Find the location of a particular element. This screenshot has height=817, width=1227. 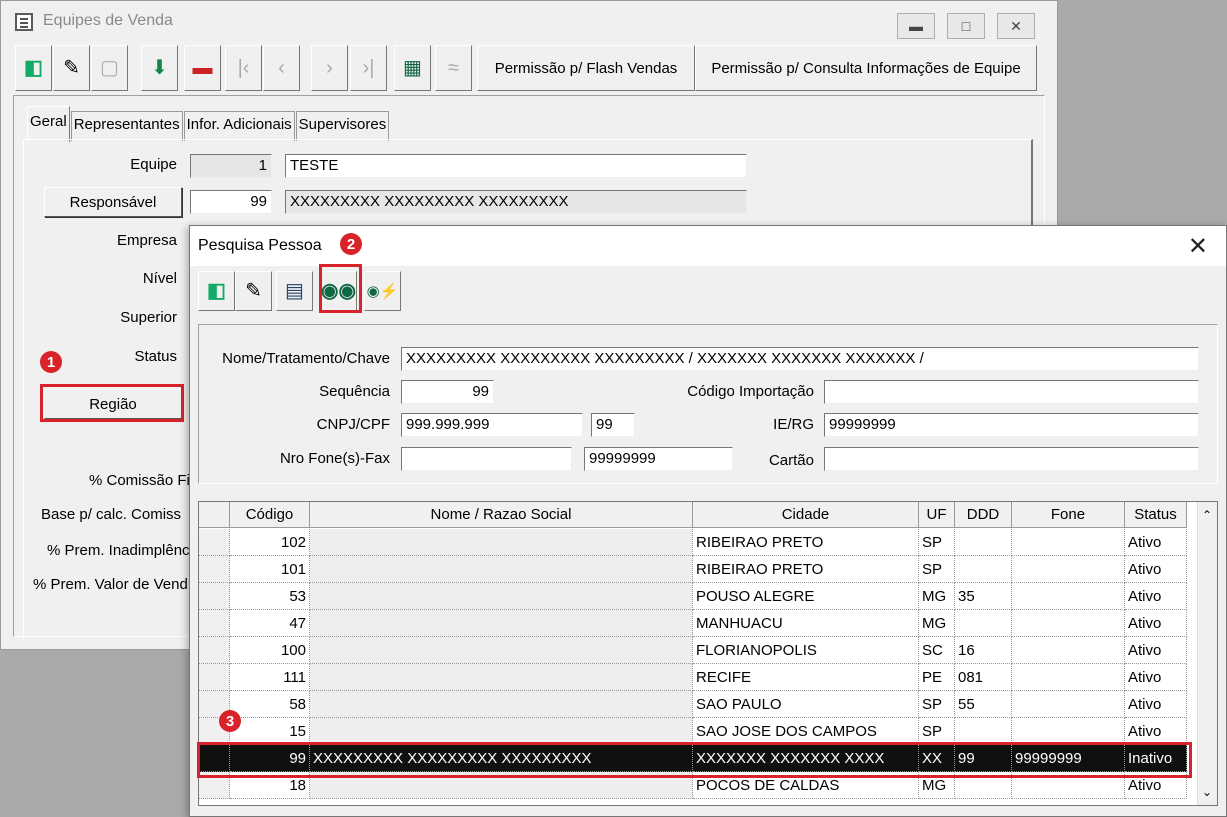

sequencia-field: 99 is located at coordinates (447, 392).